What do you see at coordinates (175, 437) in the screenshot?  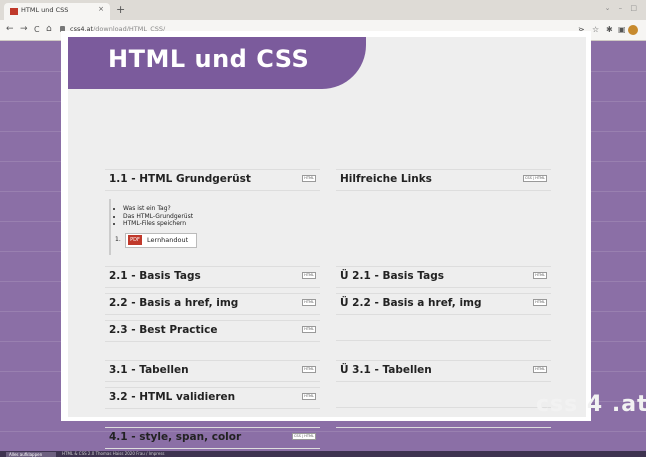 I see `section-title: 4.1 - style, span, color` at bounding box center [175, 437].